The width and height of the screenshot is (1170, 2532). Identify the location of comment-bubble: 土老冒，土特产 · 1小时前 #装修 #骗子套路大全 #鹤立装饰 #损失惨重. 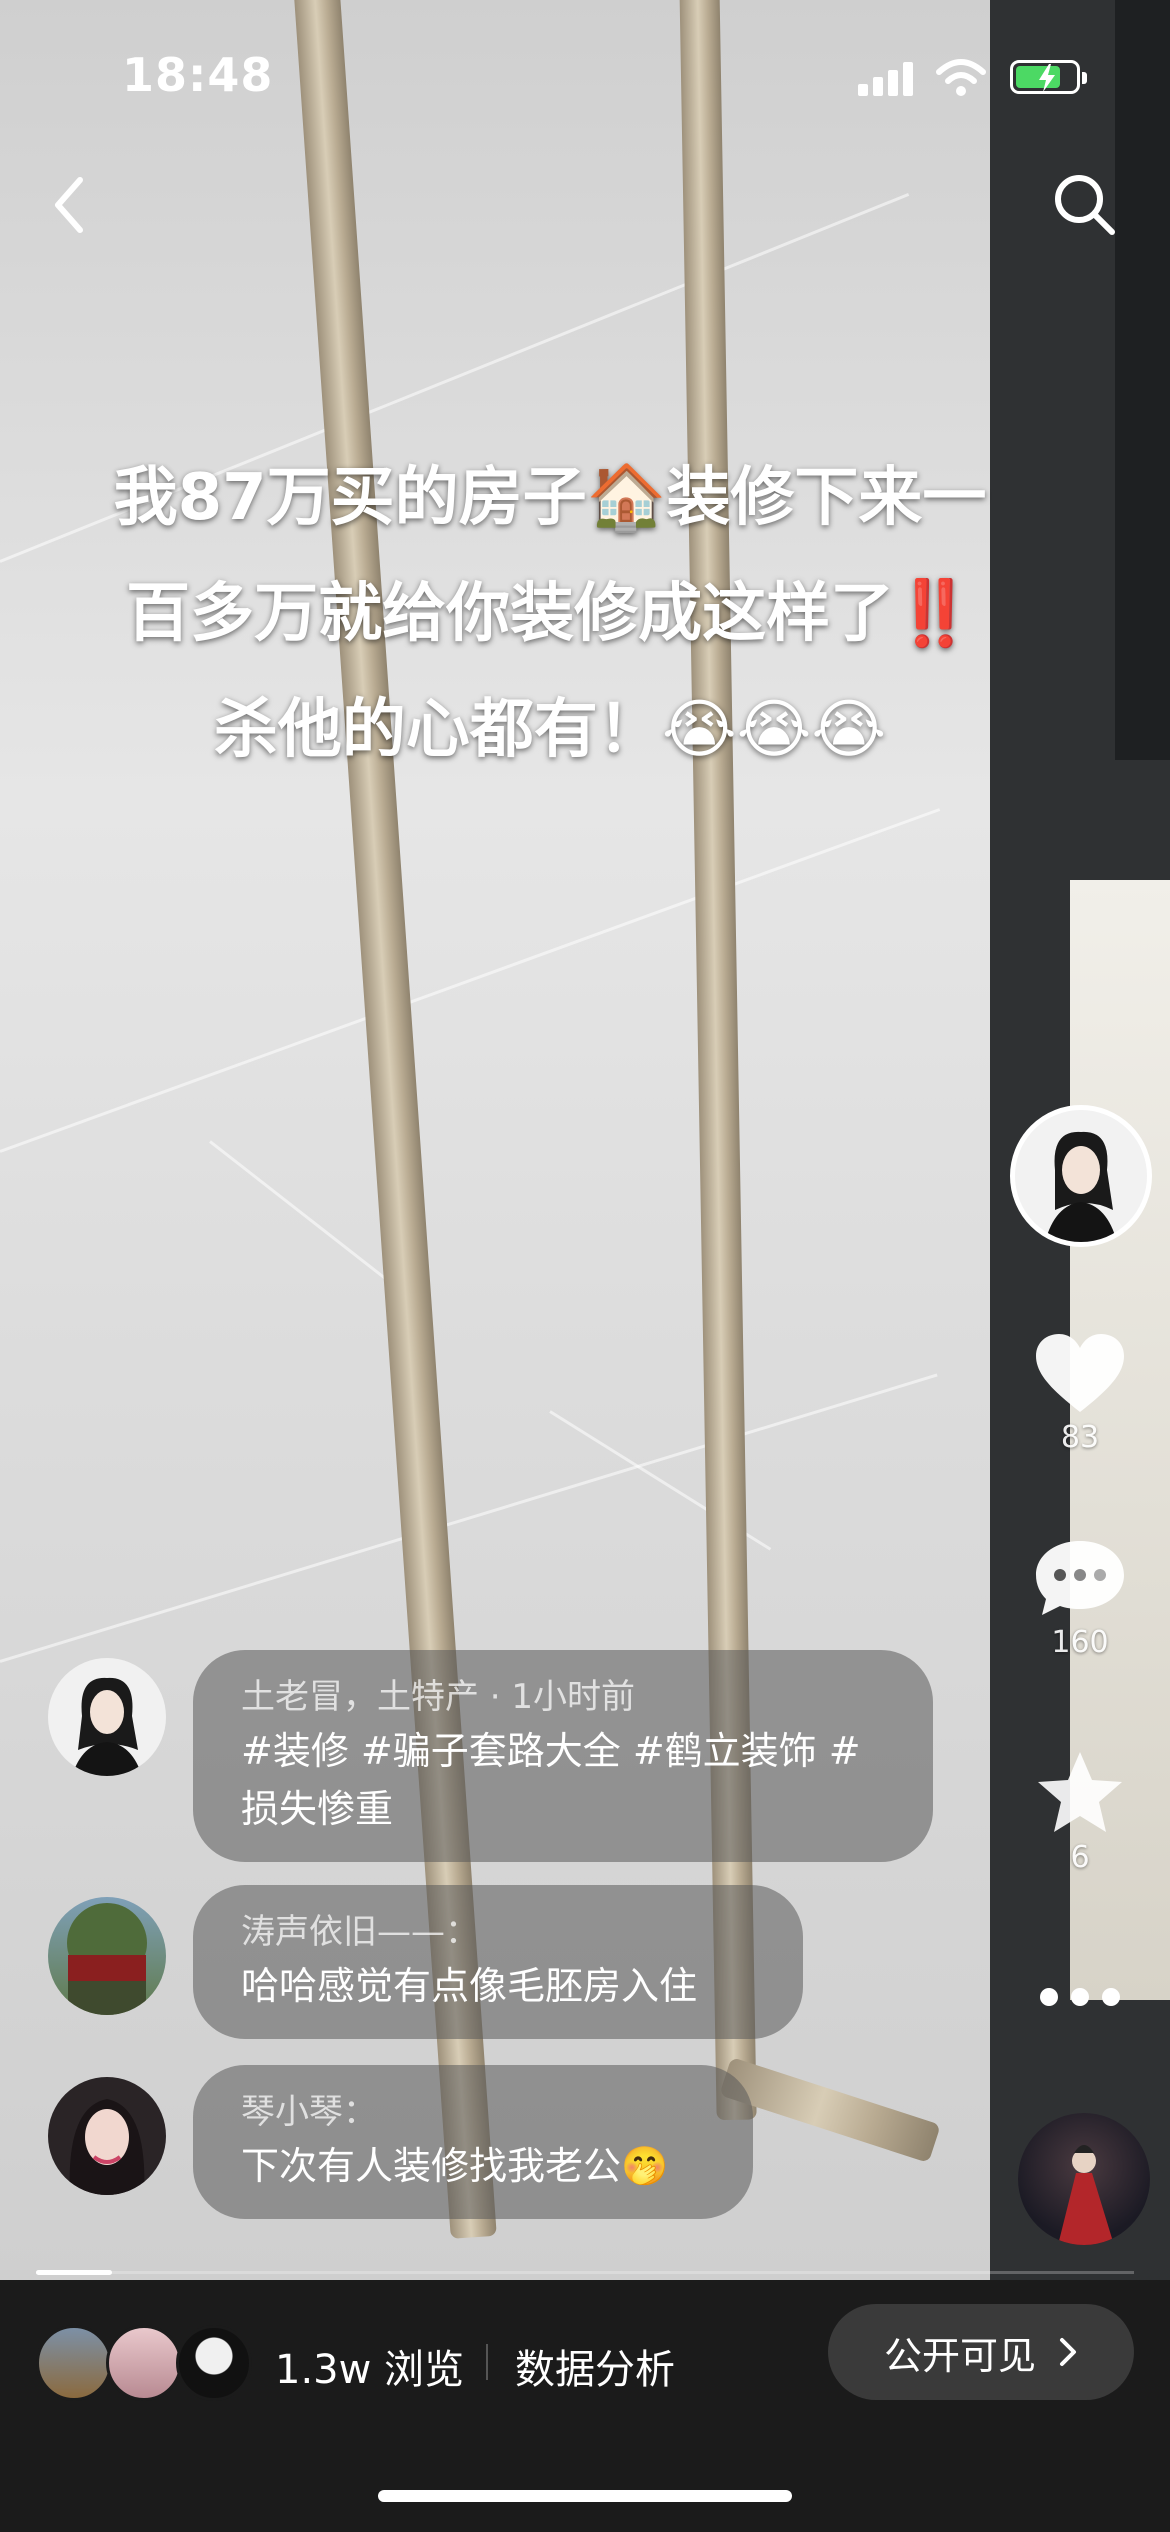
(563, 1756).